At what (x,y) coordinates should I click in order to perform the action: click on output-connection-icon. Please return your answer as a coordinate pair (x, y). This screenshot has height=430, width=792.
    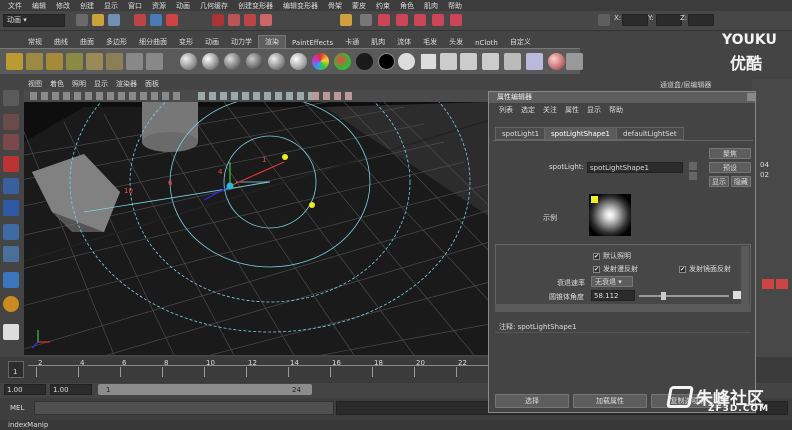
    Looking at the image, I should click on (693, 176).